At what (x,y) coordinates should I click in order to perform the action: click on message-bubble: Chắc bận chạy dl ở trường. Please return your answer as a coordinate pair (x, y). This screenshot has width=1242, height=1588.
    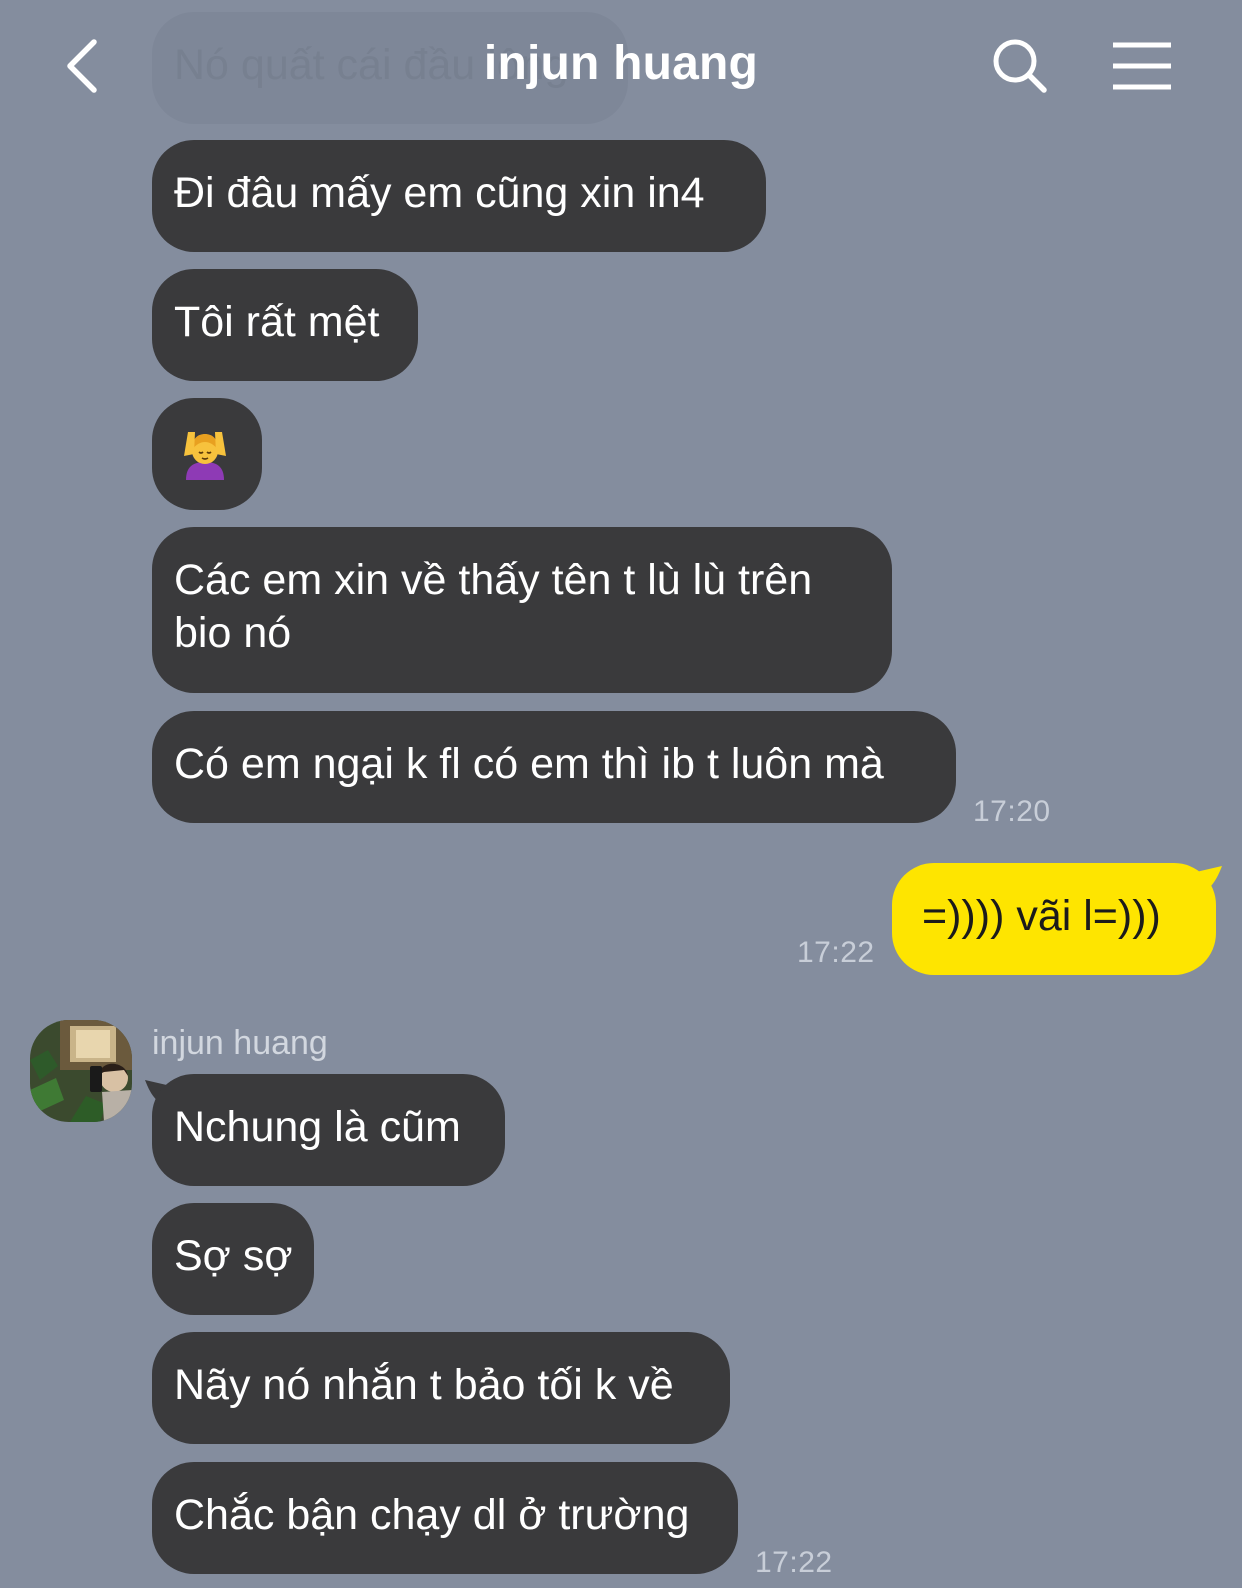
    Looking at the image, I should click on (445, 1518).